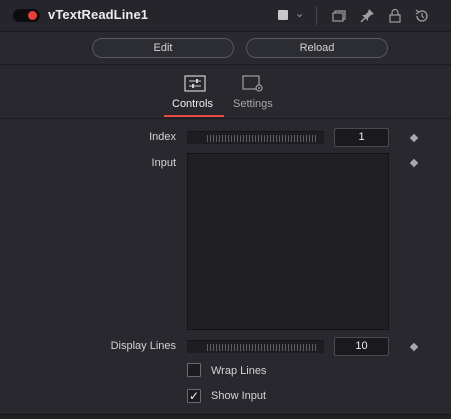 This screenshot has height=419, width=451. I want to click on node-enable-toggle, so click(26, 15).